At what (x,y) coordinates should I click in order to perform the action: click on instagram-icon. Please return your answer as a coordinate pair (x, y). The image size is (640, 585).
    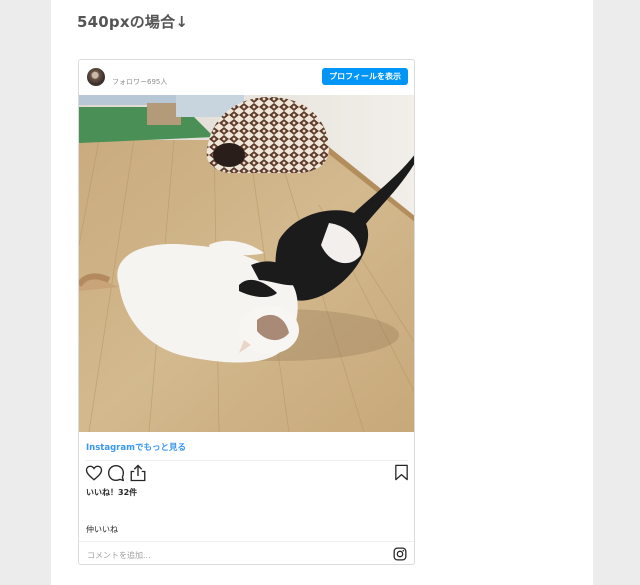
    Looking at the image, I should click on (400, 554).